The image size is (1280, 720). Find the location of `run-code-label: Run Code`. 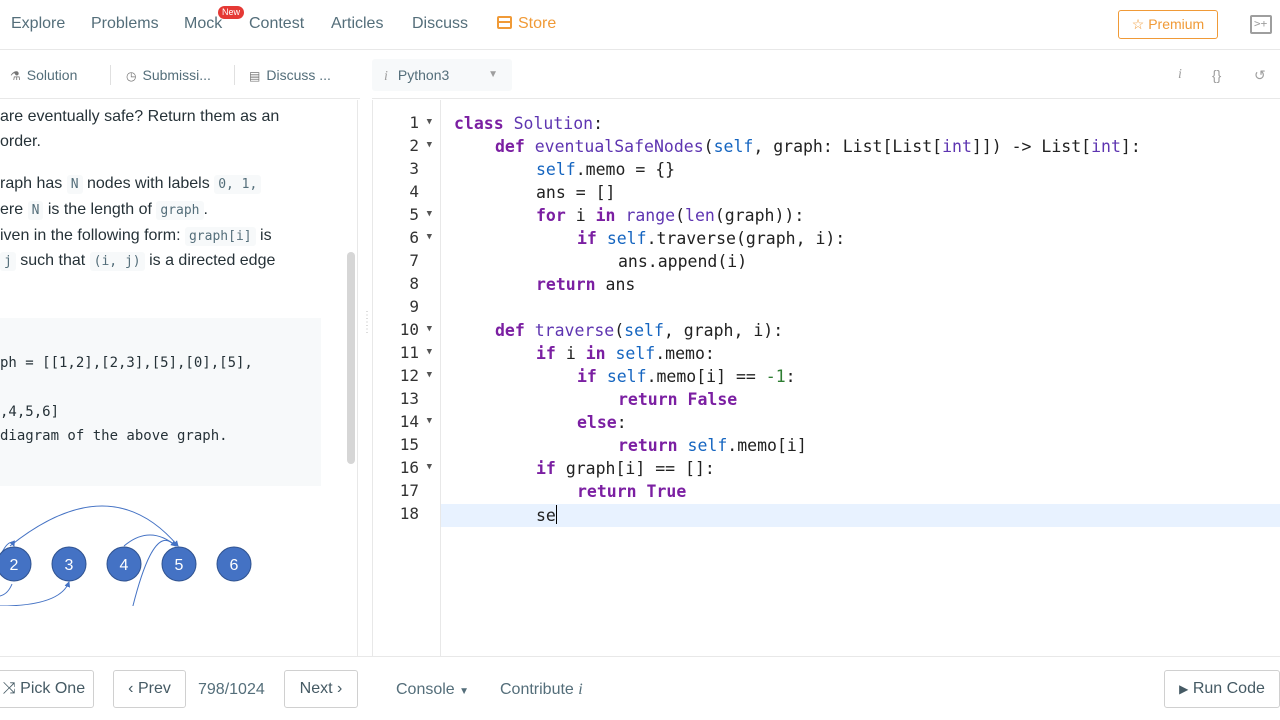

run-code-label: Run Code is located at coordinates (1228, 688).